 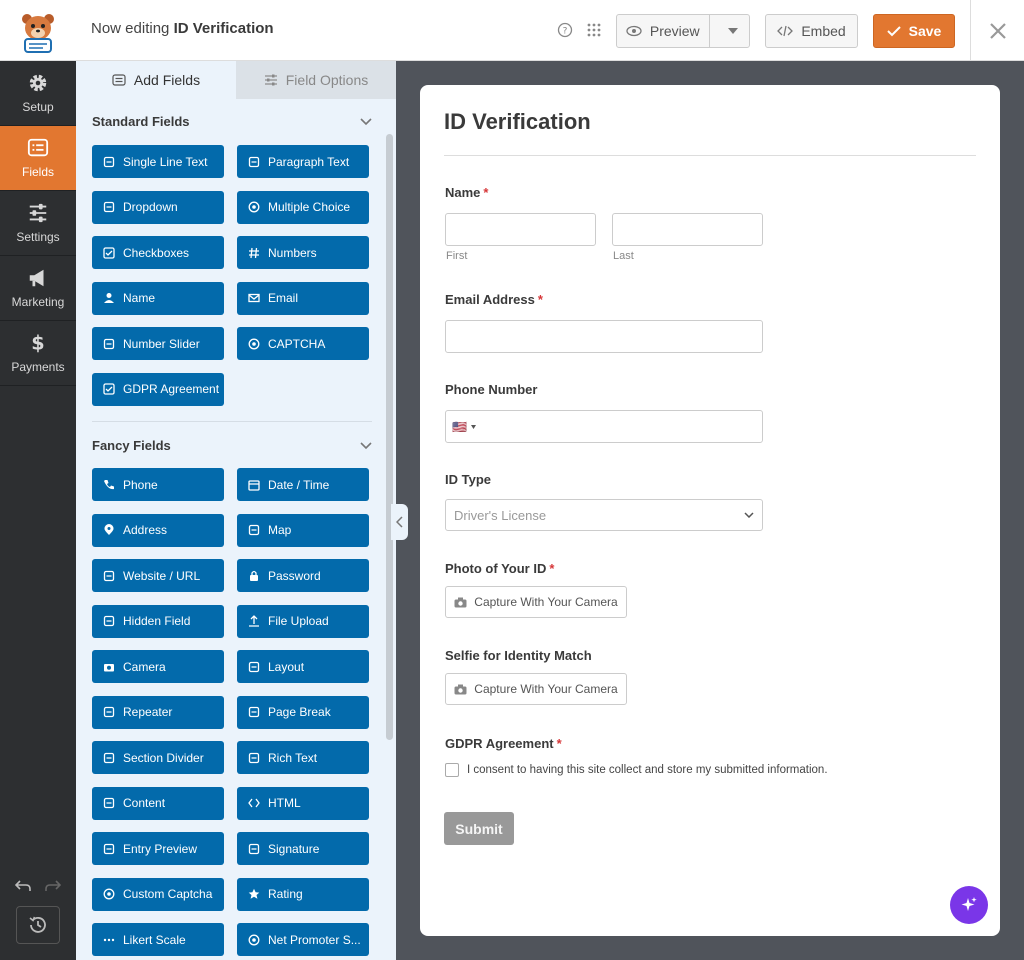 I want to click on field-button-name: Name, so click(x=158, y=298).